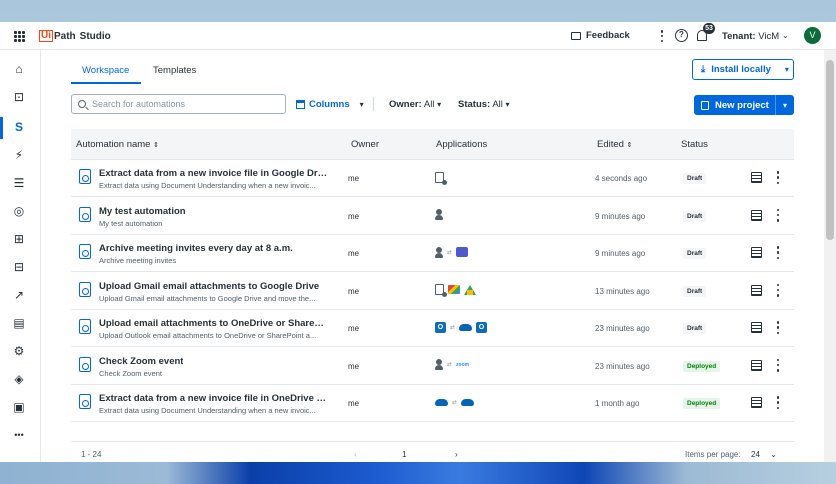  I want to click on more-options-icon, so click(662, 36).